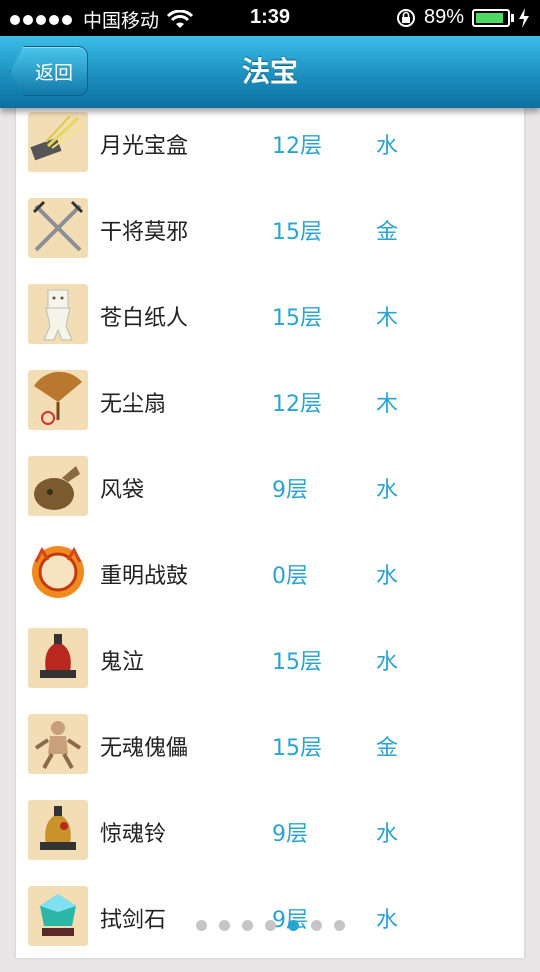 The width and height of the screenshot is (540, 972). I want to click on navigation-bar: 返回 法宝, so click(270, 72).